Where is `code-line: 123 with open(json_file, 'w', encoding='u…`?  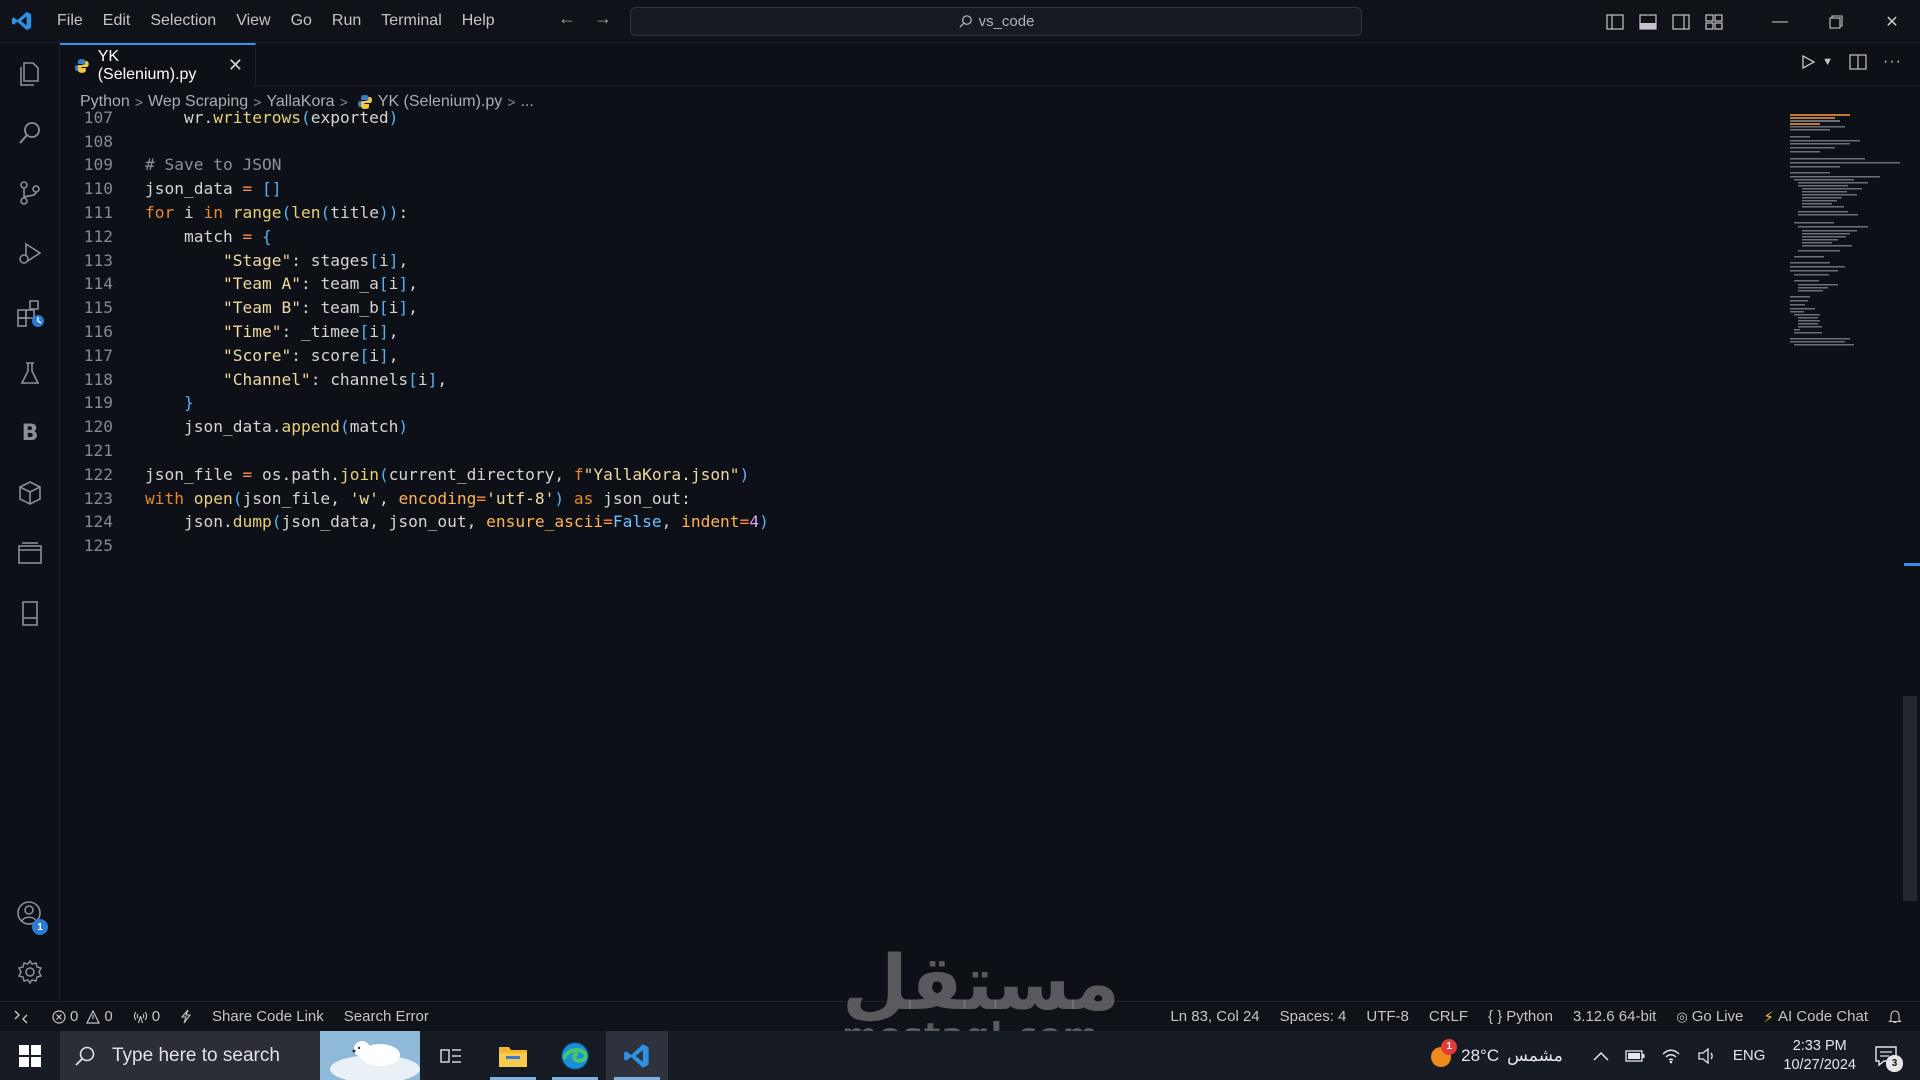 code-line: 123 with open(json_file, 'w', encoding='u… is located at coordinates (910, 499).